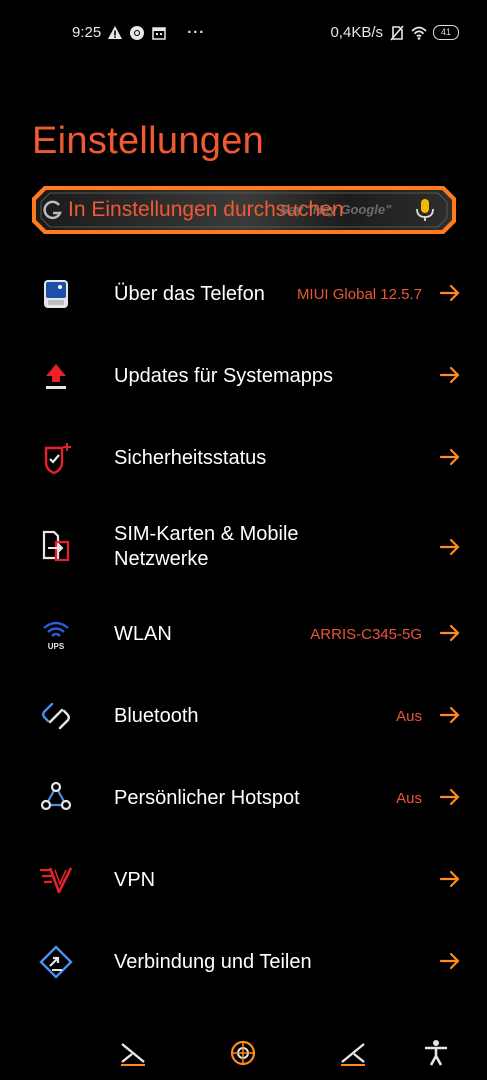 The width and height of the screenshot is (487, 1080). Describe the element at coordinates (353, 1053) in the screenshot. I see `swords-right-icon` at that location.